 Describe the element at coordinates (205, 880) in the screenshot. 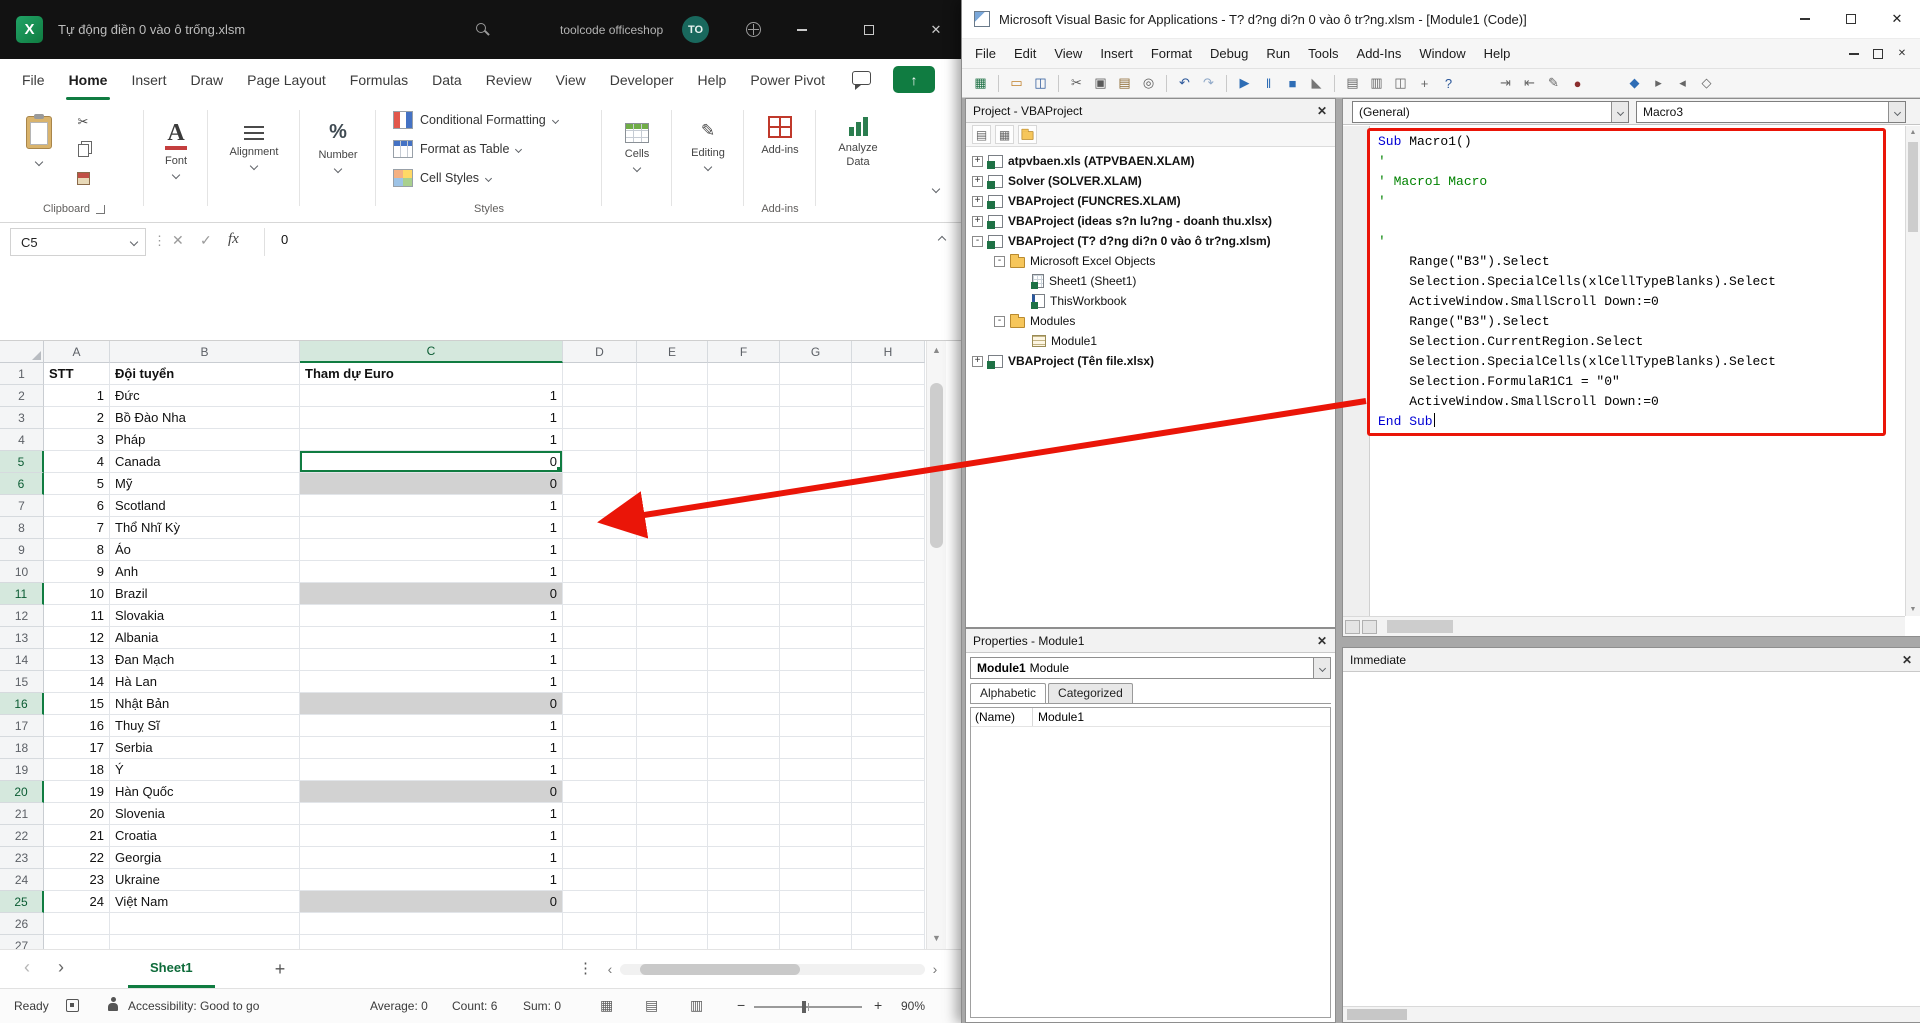

I see `cell-b24: Ukraine` at that location.